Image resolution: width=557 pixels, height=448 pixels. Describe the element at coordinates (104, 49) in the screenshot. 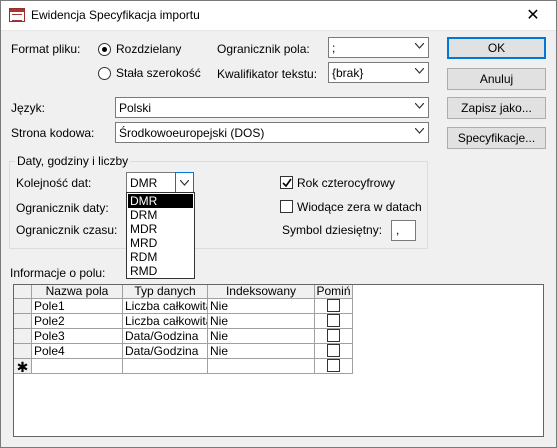

I see `radio-delimited` at that location.